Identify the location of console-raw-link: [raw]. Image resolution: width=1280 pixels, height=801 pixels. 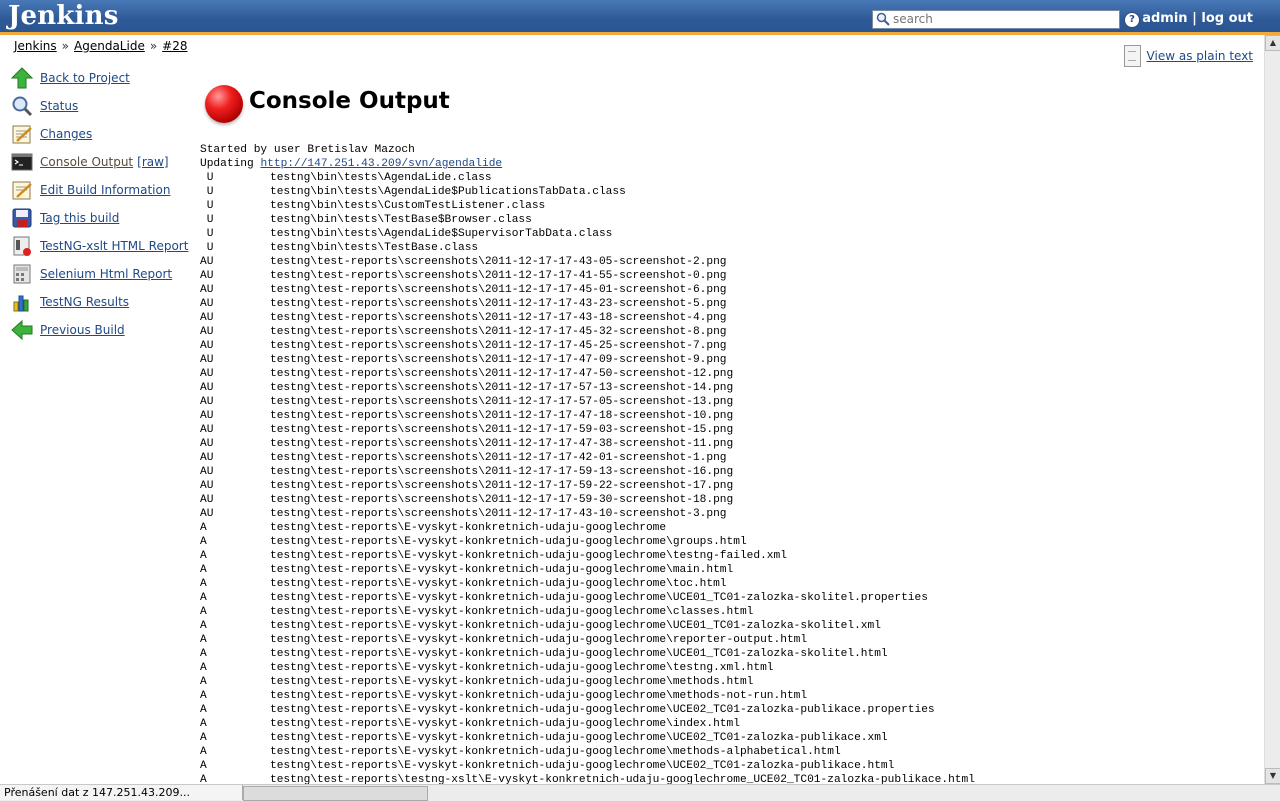
(152, 162).